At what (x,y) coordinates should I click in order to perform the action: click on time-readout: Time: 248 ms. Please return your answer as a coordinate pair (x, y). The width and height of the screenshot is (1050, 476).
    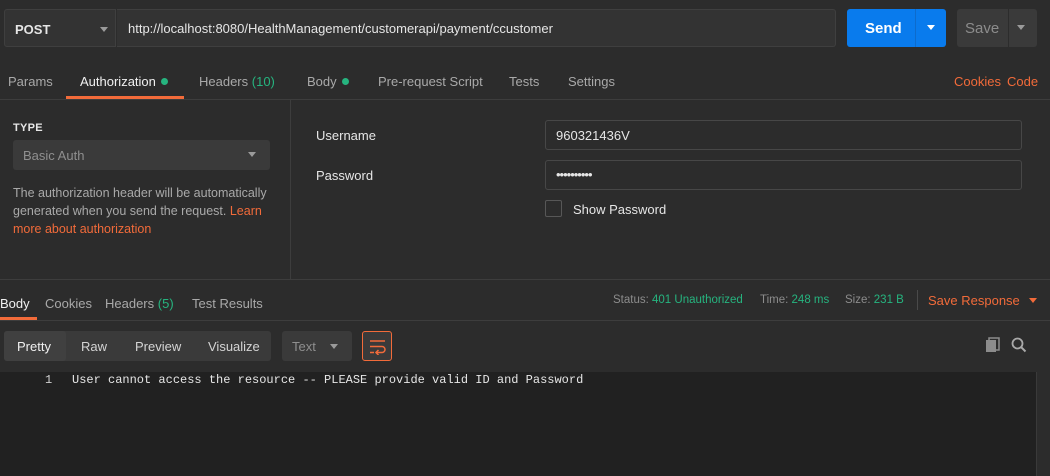
    Looking at the image, I should click on (794, 300).